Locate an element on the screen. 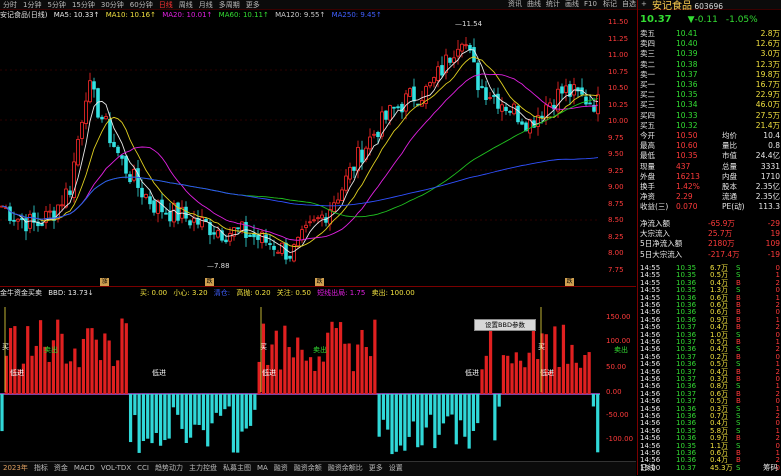  period-9: 多周期 is located at coordinates (229, 5).